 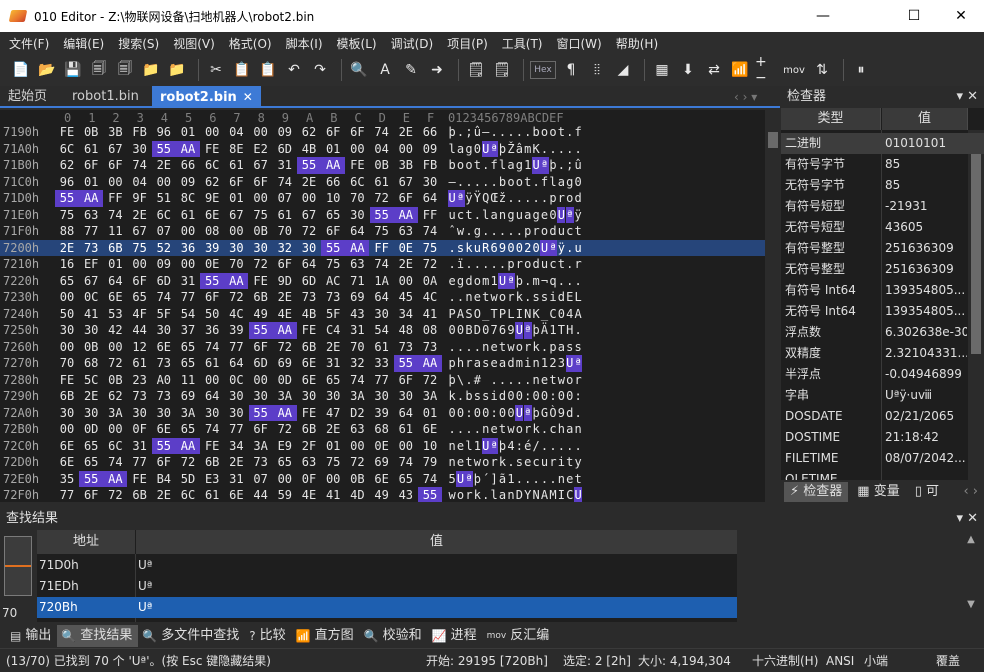 I want to click on results-row: 71EDh Uª, so click(x=387, y=586).